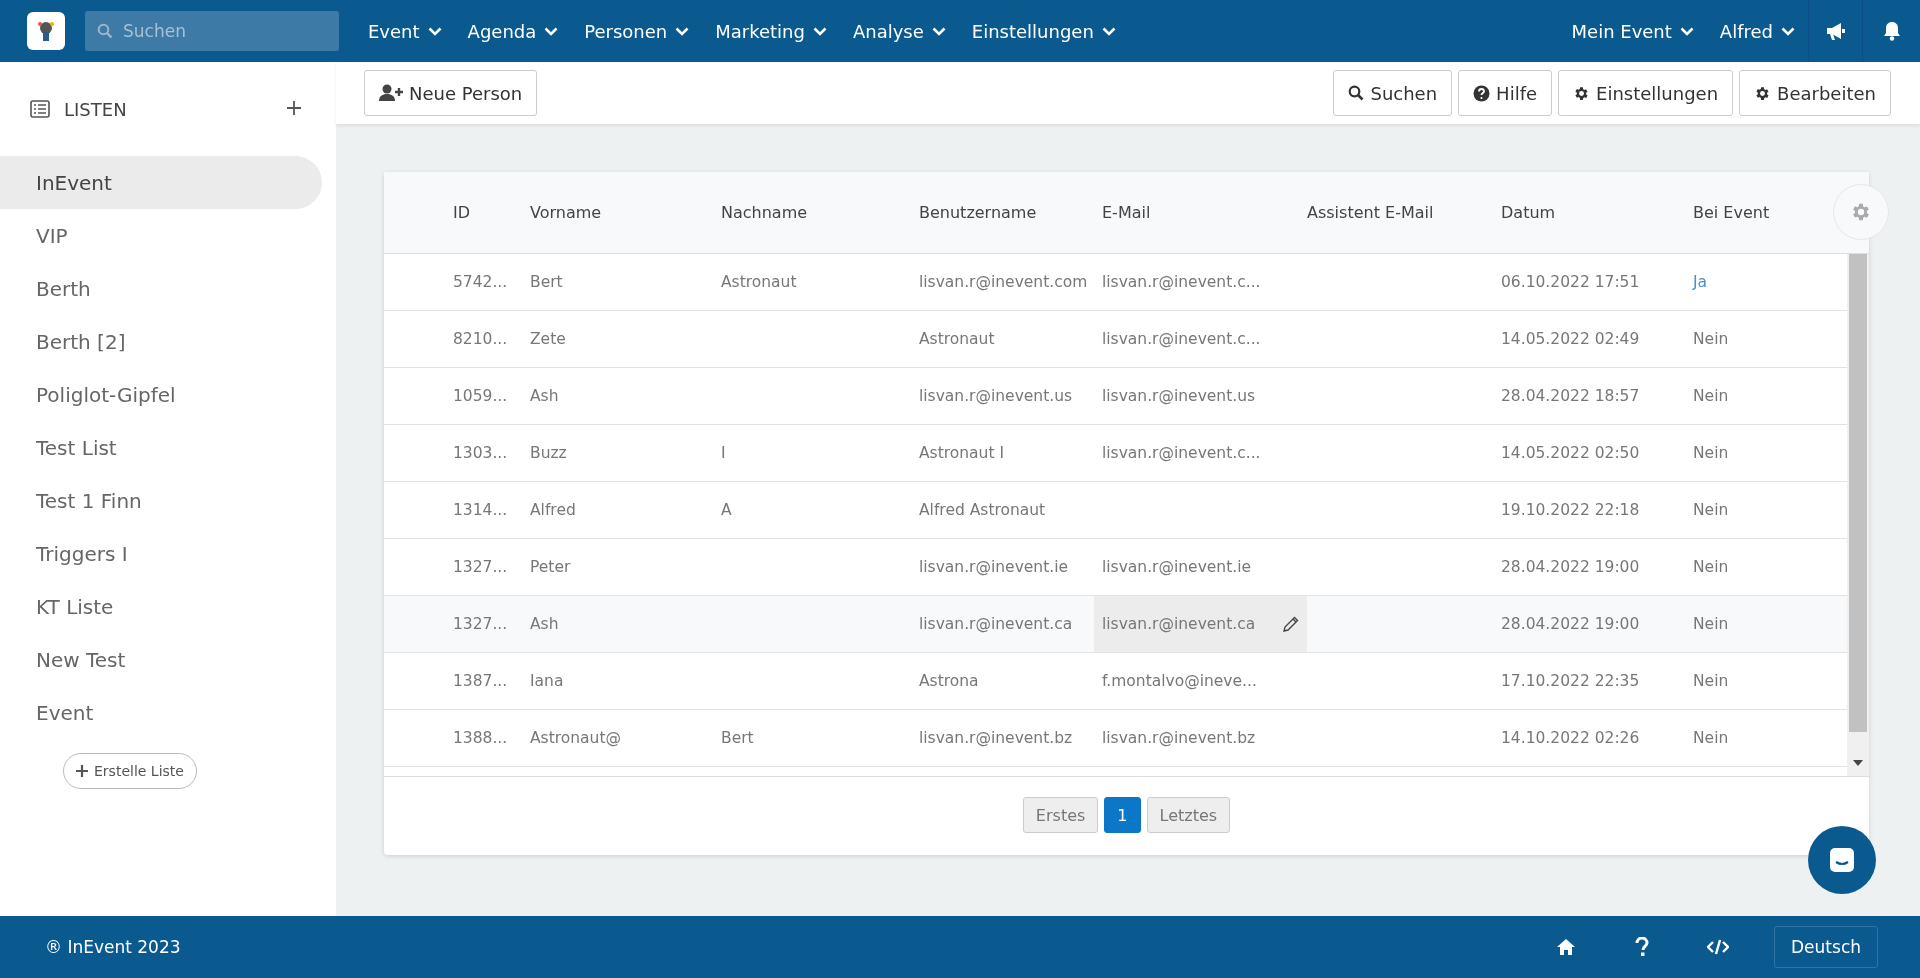 The height and width of the screenshot is (978, 1920). What do you see at coordinates (513, 31) in the screenshot?
I see `nav-menu: Agenda` at bounding box center [513, 31].